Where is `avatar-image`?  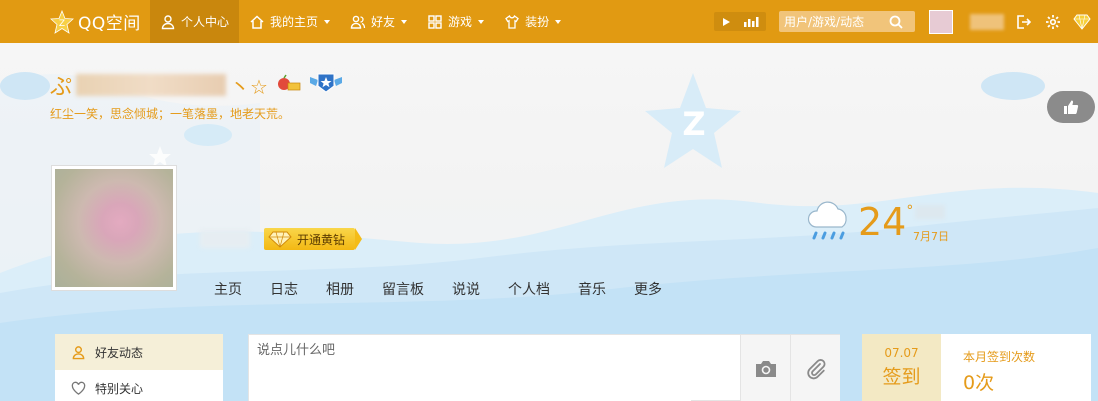
avatar-image is located at coordinates (114, 228).